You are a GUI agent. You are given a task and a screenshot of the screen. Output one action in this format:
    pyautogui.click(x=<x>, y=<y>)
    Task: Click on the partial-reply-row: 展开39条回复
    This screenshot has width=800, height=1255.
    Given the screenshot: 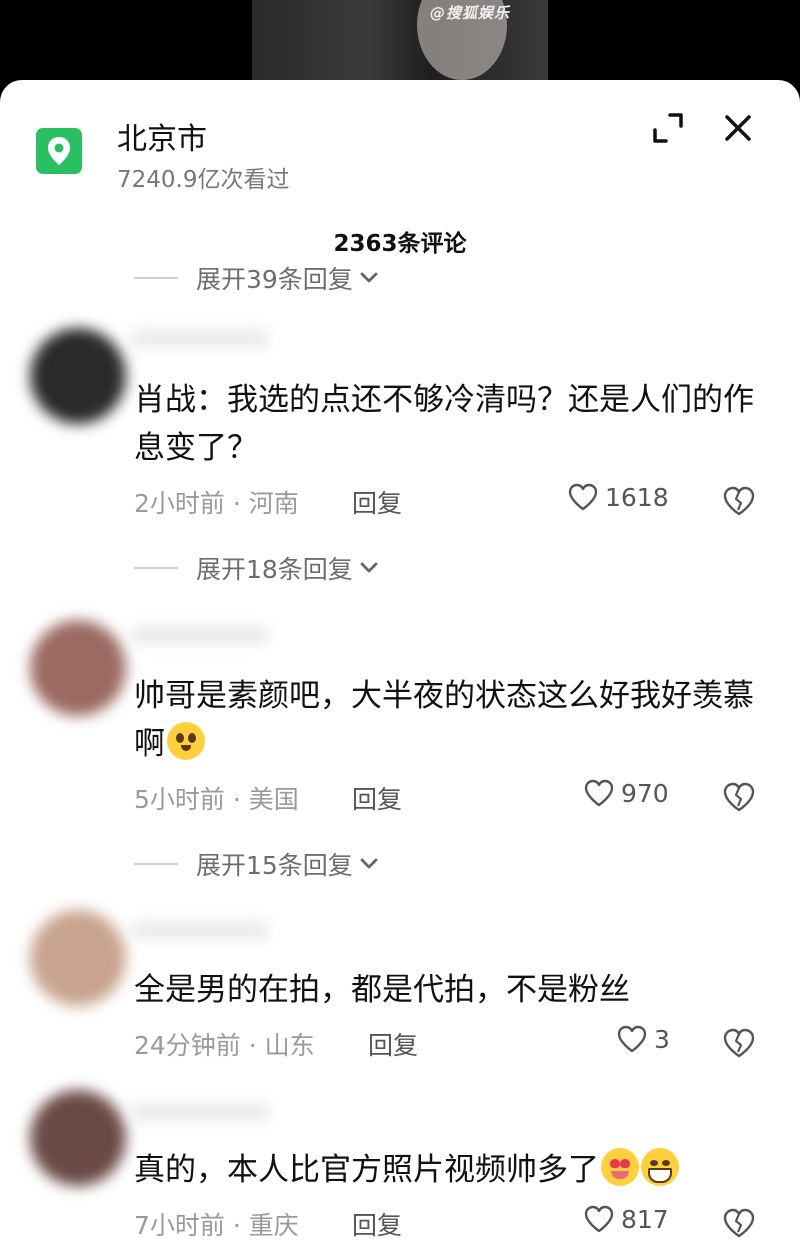 What is the action you would take?
    pyautogui.click(x=400, y=275)
    